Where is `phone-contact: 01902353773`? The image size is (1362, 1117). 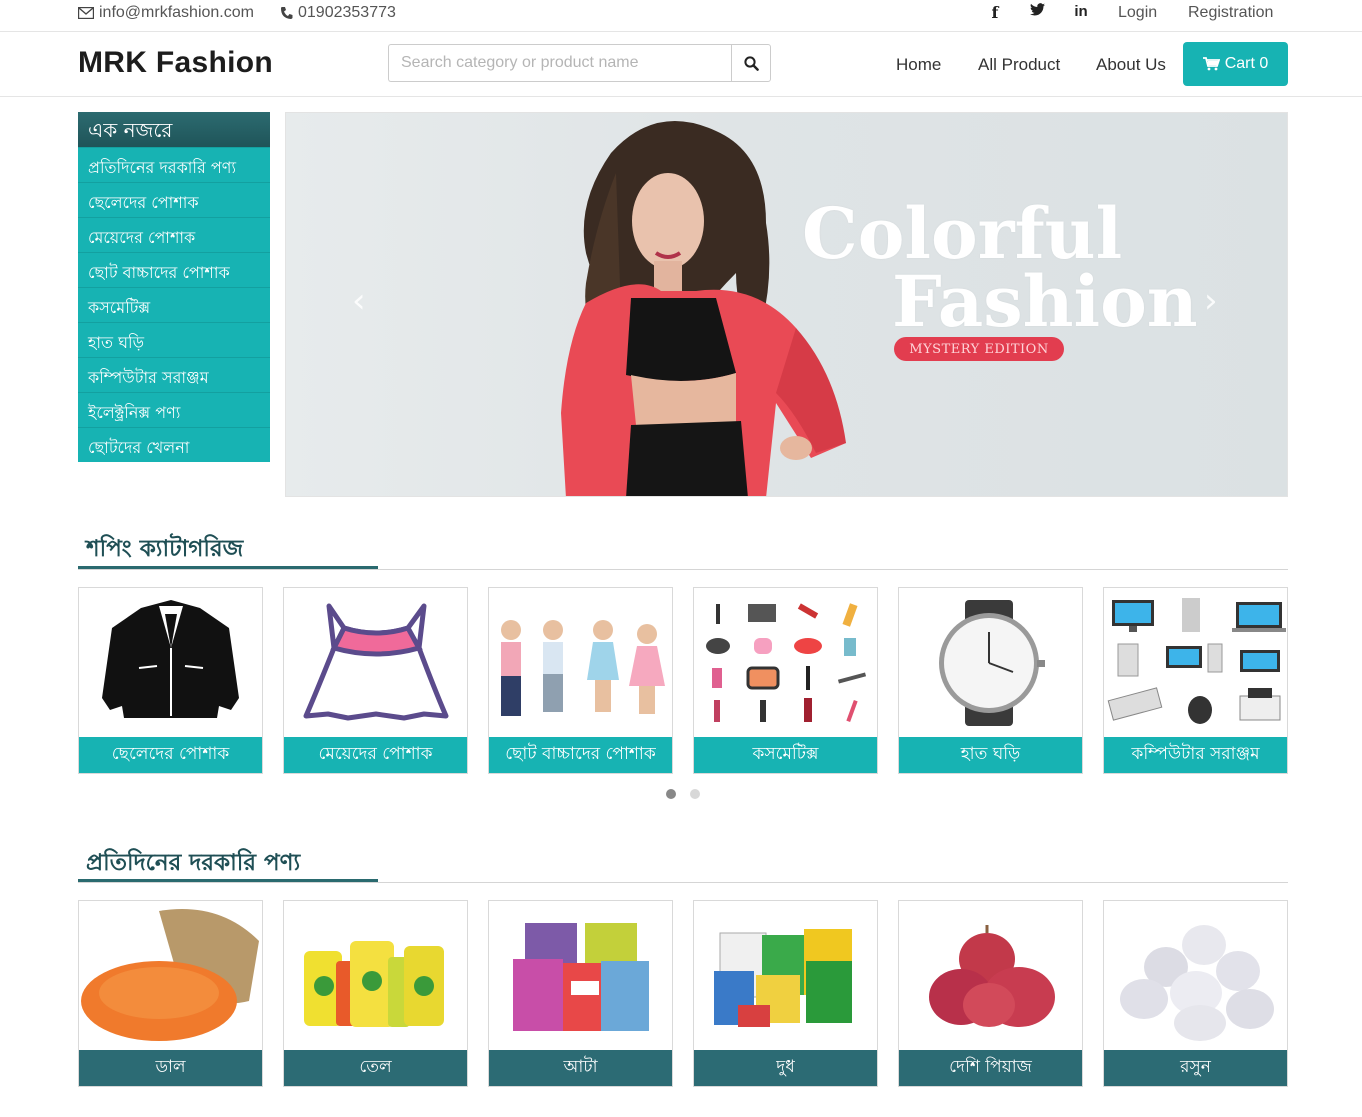 phone-contact: 01902353773 is located at coordinates (338, 13).